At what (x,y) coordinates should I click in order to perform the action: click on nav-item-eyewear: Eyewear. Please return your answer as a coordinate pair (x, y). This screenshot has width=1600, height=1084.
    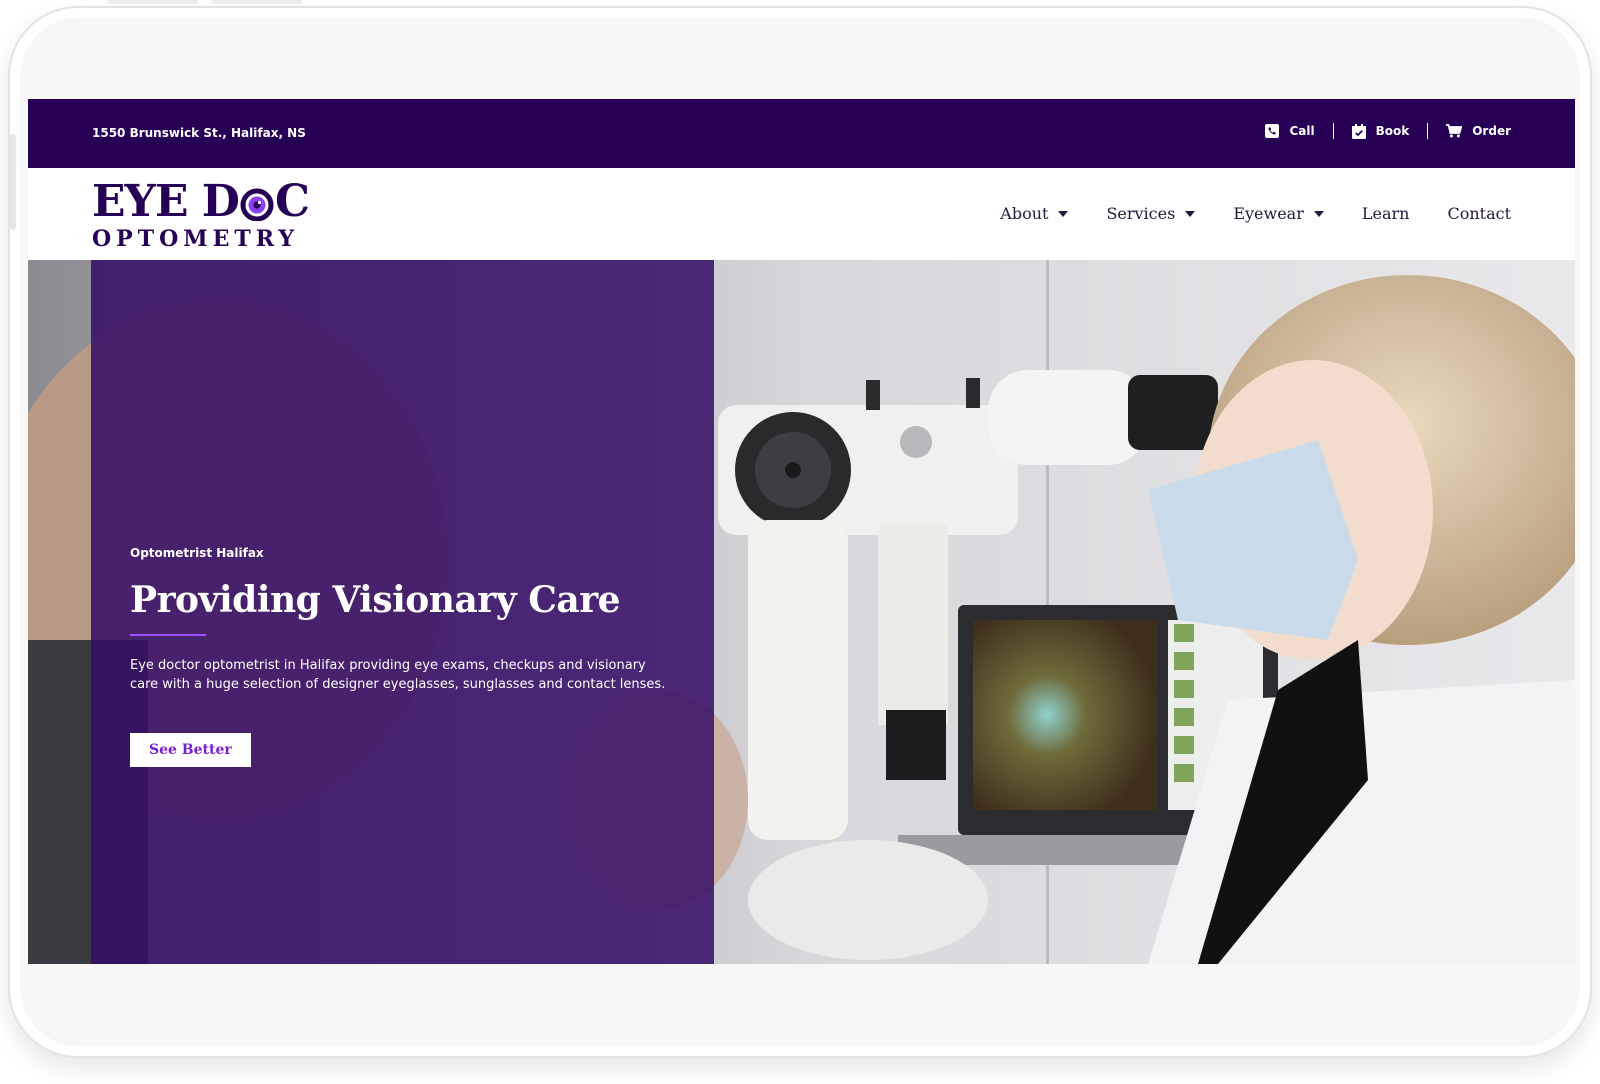
    Looking at the image, I should click on (1278, 213).